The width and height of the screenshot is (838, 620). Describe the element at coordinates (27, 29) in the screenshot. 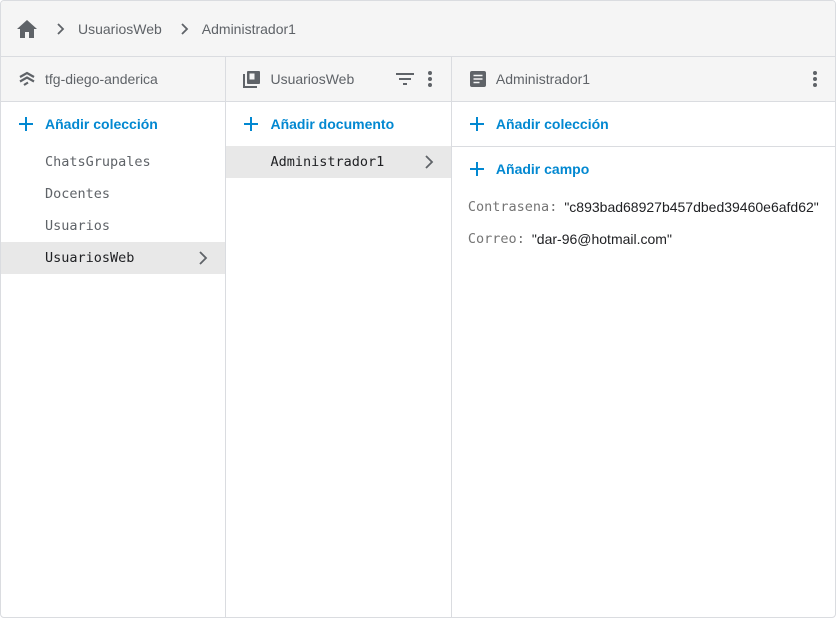

I see `home-icon` at that location.